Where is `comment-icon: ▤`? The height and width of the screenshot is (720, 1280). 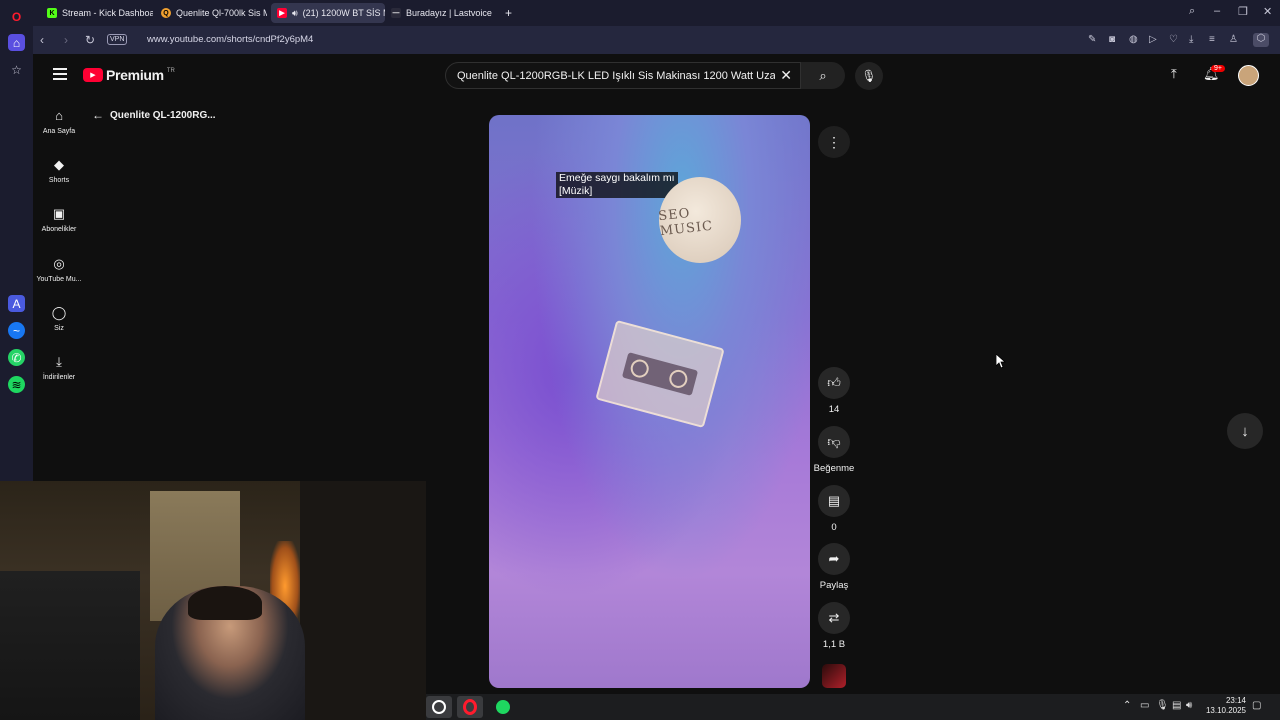 comment-icon: ▤ is located at coordinates (834, 501).